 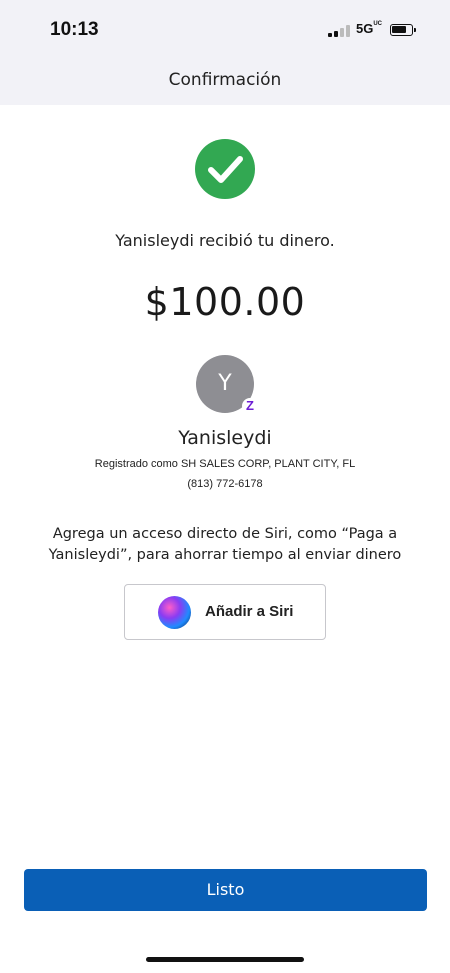 I want to click on cellular-signal-icon, so click(x=339, y=31).